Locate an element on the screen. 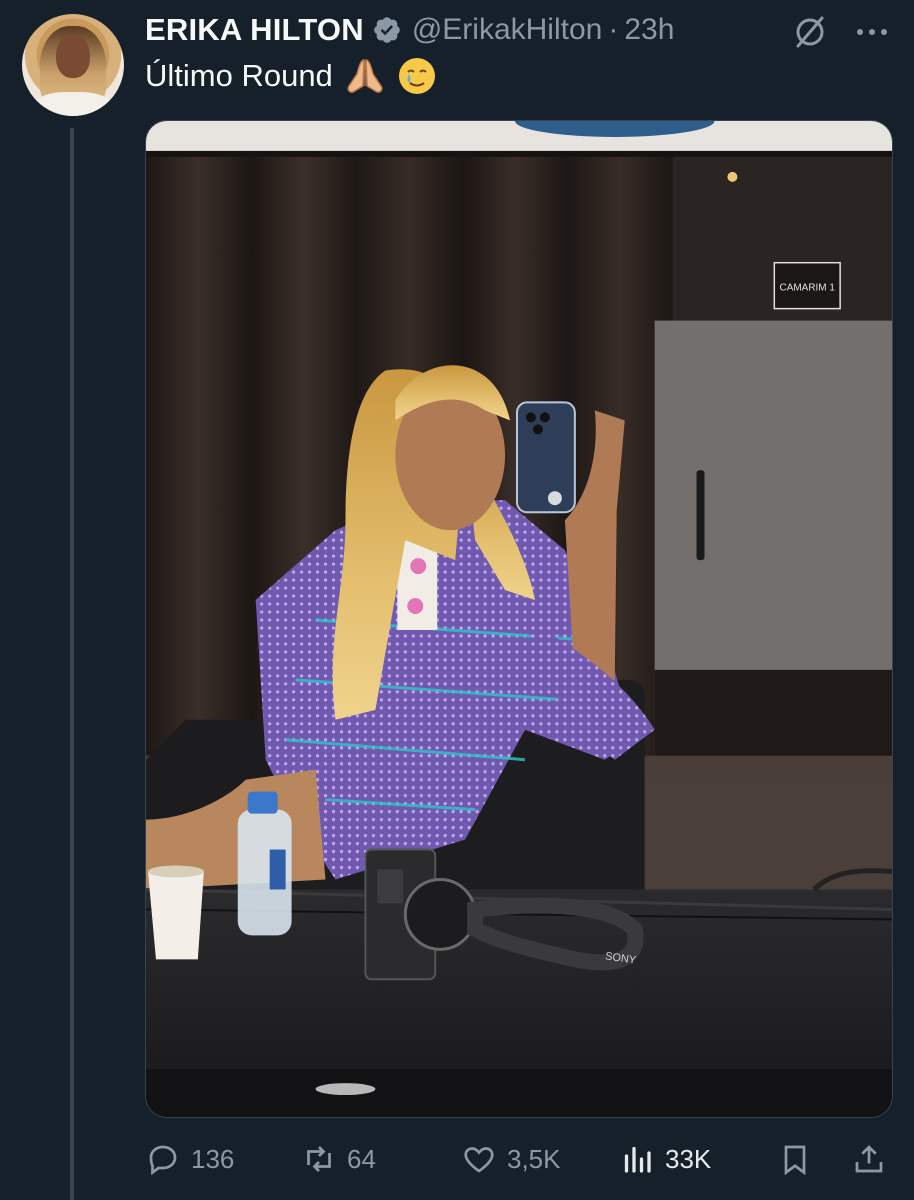 Image resolution: width=914 pixels, height=1200 pixels. author-handle: @ErikakHilton is located at coordinates (507, 30).